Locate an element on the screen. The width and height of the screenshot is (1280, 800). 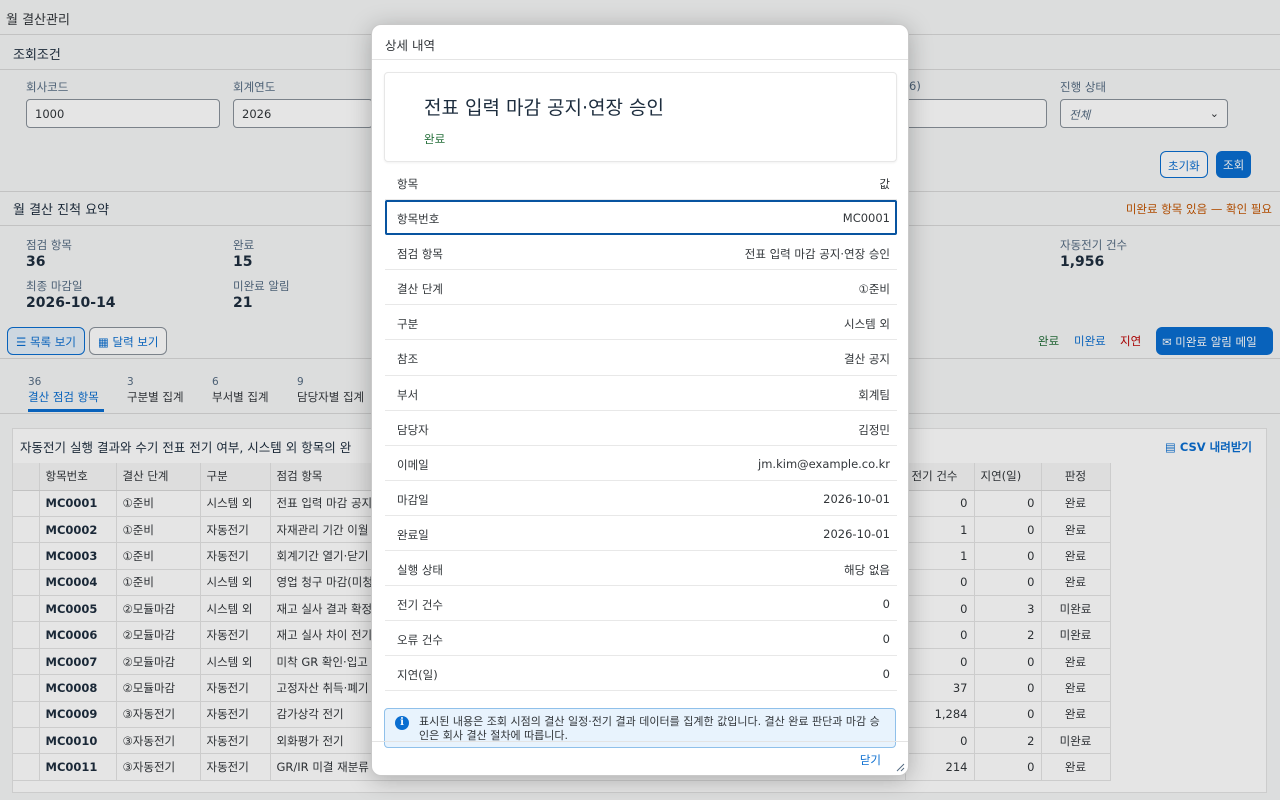
detail-row: 지연(일) 0 is located at coordinates (641, 674).